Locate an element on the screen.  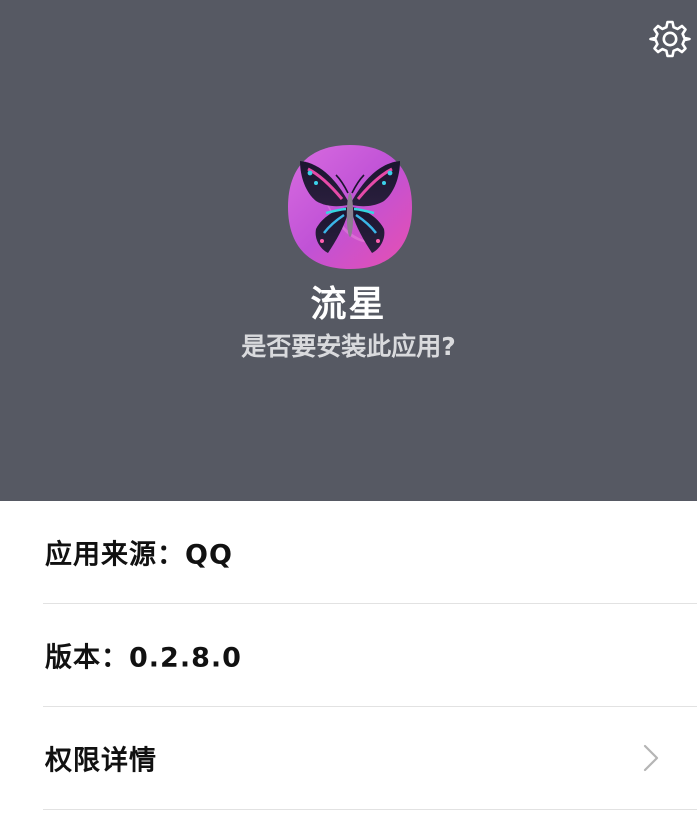
app-name: 流星 is located at coordinates (348, 304).